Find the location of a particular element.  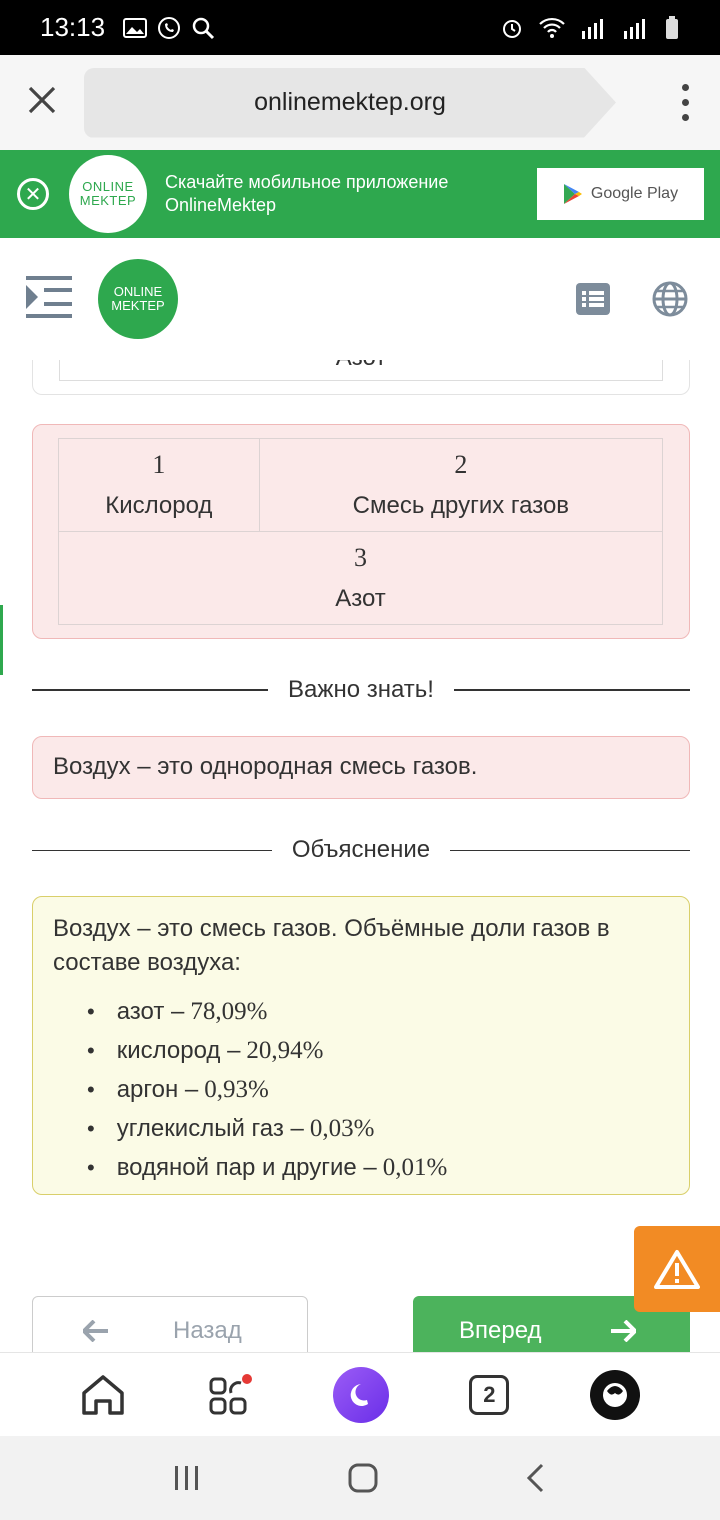

browser-menu-button is located at coordinates (685, 102).